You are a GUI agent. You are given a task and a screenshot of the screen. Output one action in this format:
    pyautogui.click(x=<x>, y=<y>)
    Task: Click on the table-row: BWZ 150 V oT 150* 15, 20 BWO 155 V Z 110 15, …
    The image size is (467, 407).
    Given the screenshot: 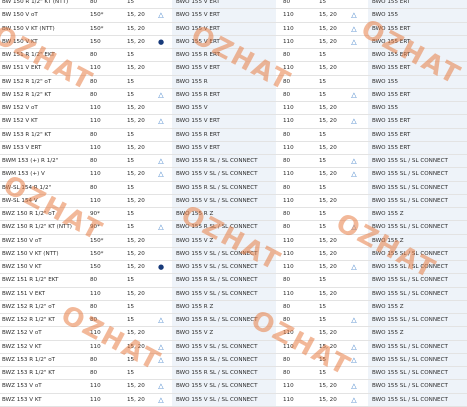 What is the action you would take?
    pyautogui.click(x=233, y=241)
    